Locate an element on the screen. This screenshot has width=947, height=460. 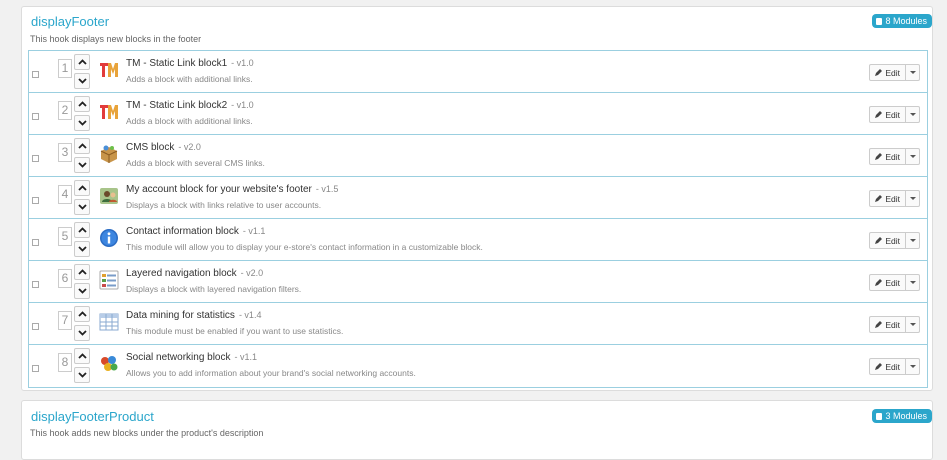
module-version: - v2.0 is located at coordinates (252, 273).